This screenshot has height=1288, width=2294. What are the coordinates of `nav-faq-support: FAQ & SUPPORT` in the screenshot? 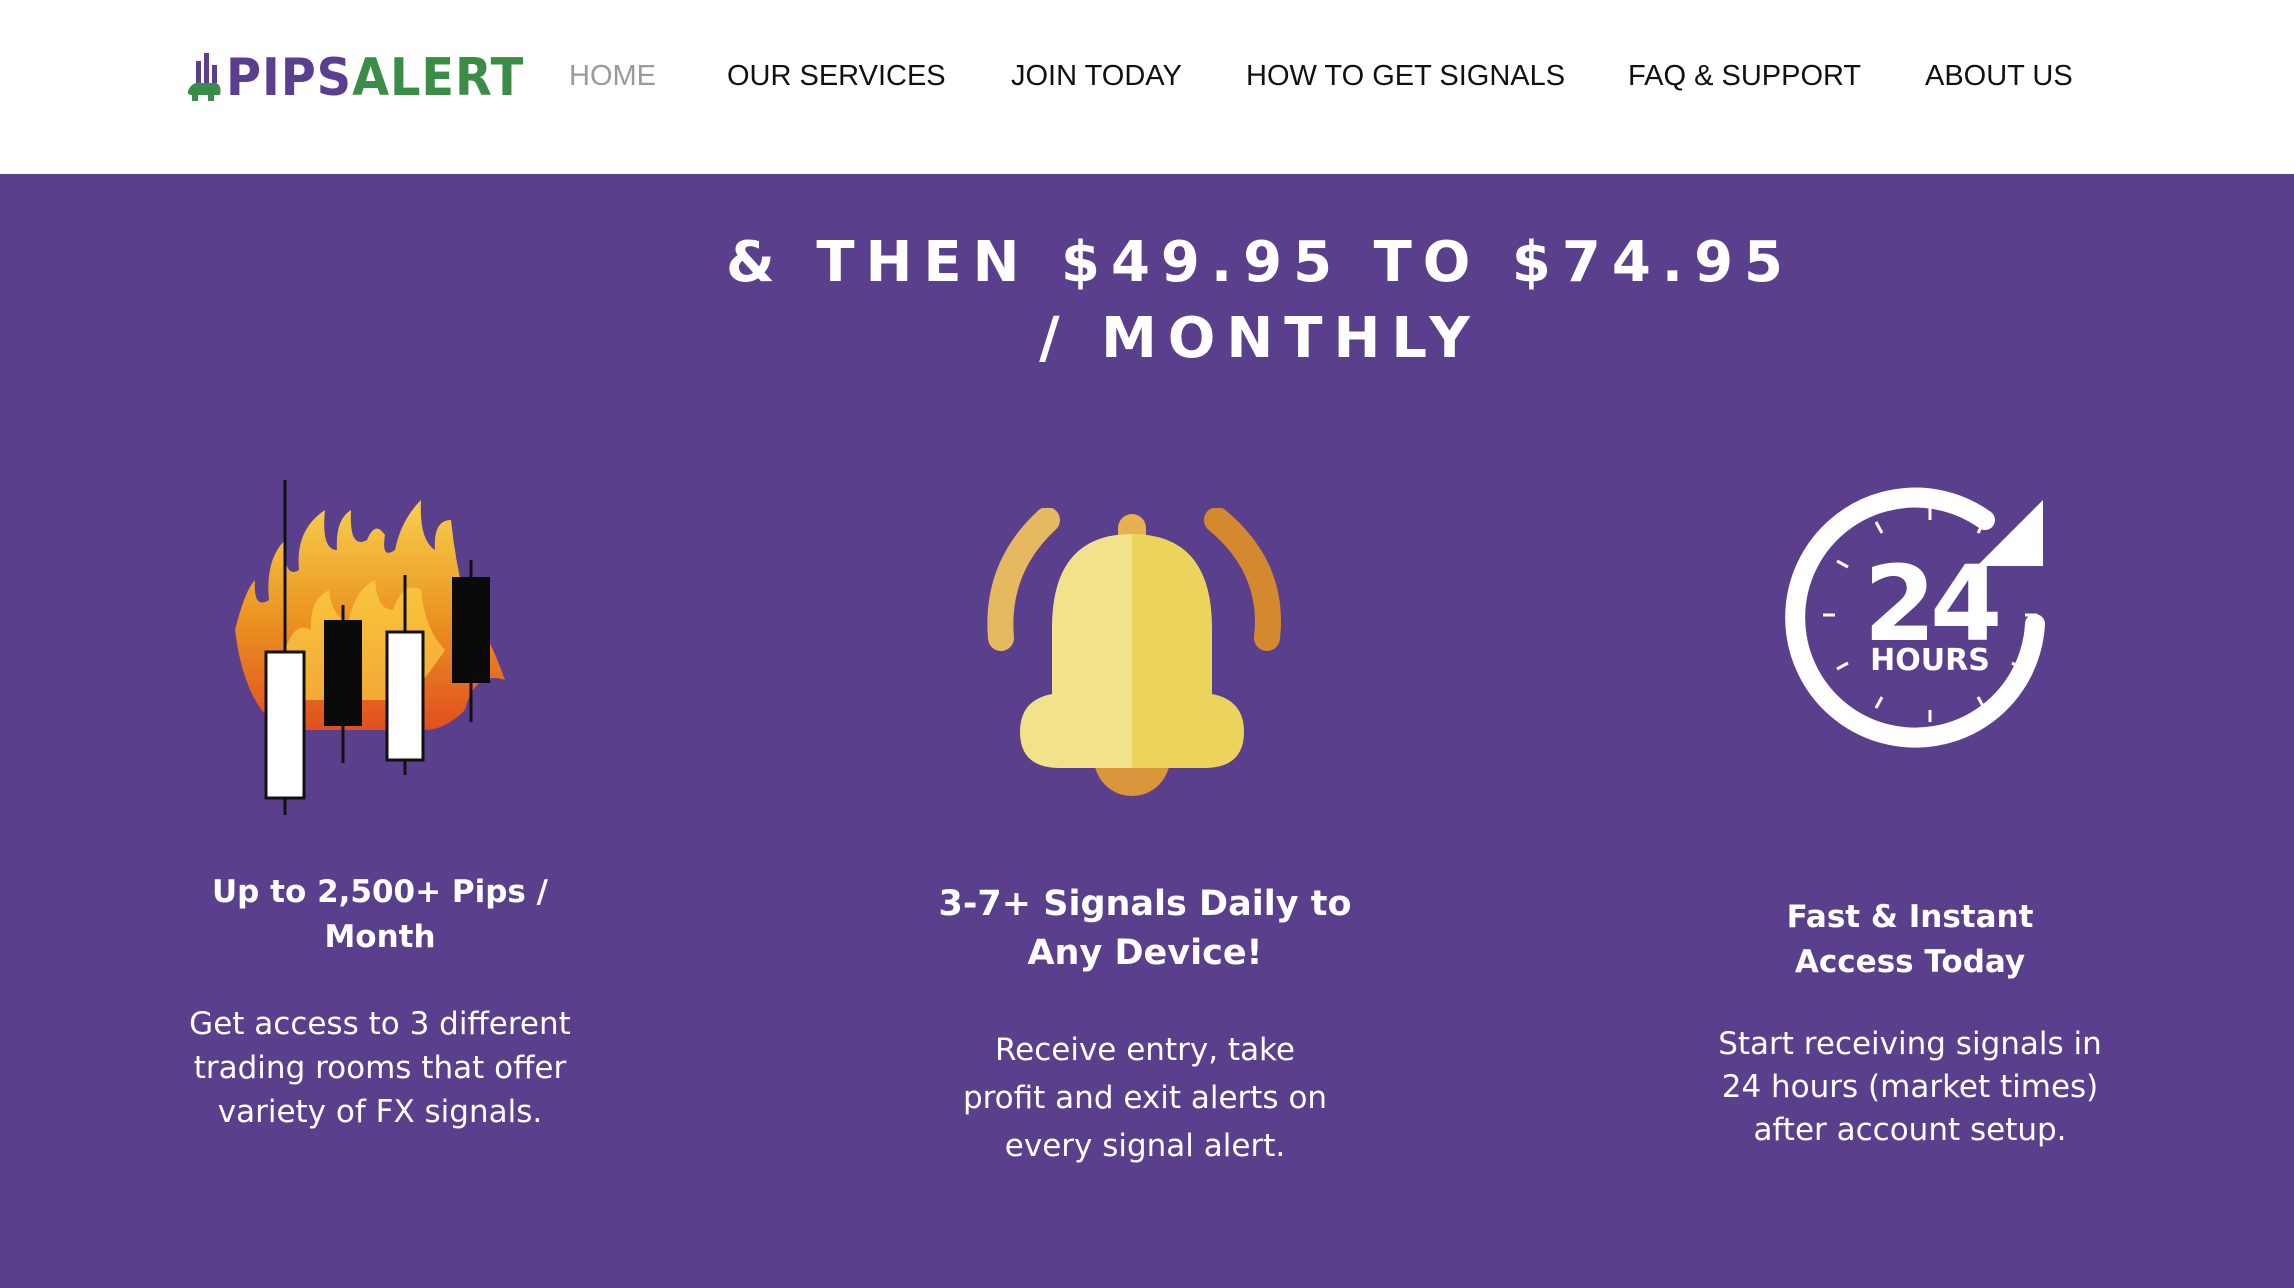 It's located at (1744, 76).